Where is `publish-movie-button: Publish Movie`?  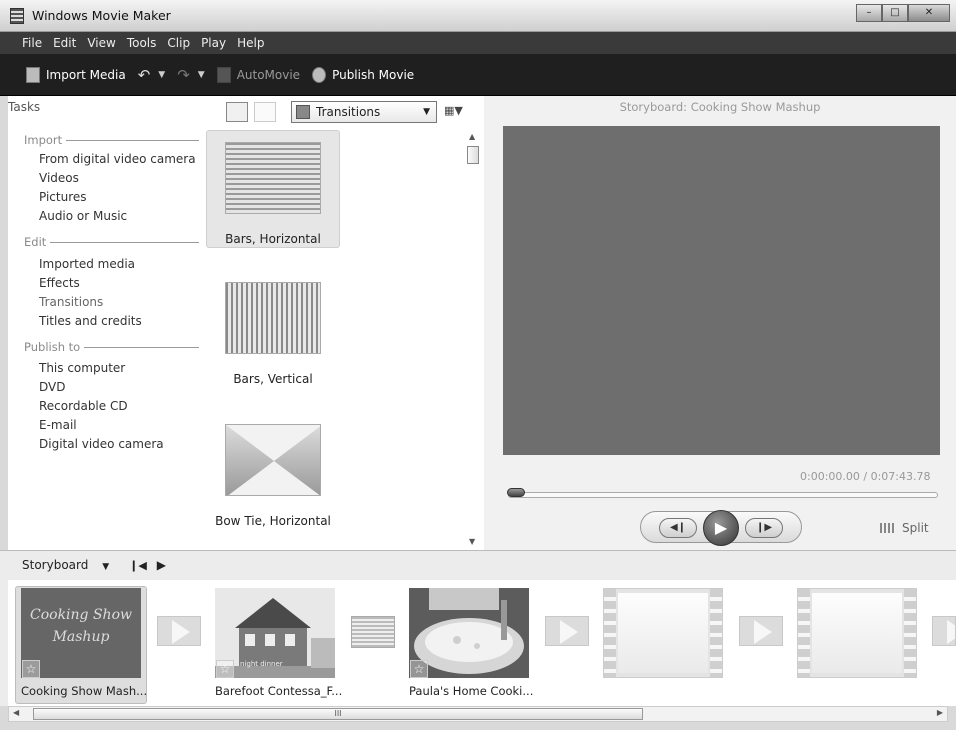
publish-movie-button: Publish Movie is located at coordinates (363, 74).